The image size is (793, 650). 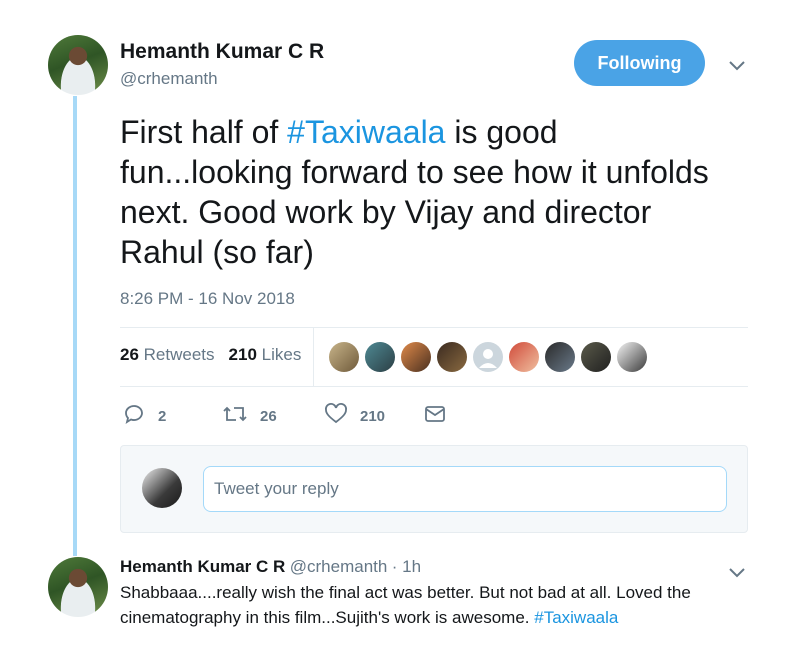 I want to click on author-handle: @crhemanth, so click(x=169, y=79).